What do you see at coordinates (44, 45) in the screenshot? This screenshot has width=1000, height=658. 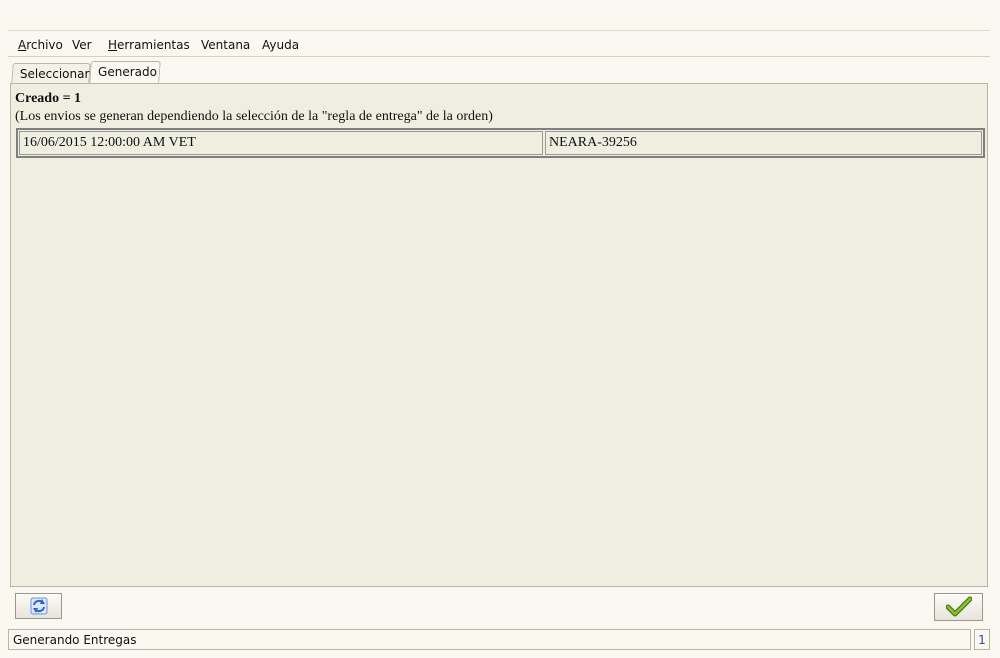 I see `menu-archivo-rest: rchivo` at bounding box center [44, 45].